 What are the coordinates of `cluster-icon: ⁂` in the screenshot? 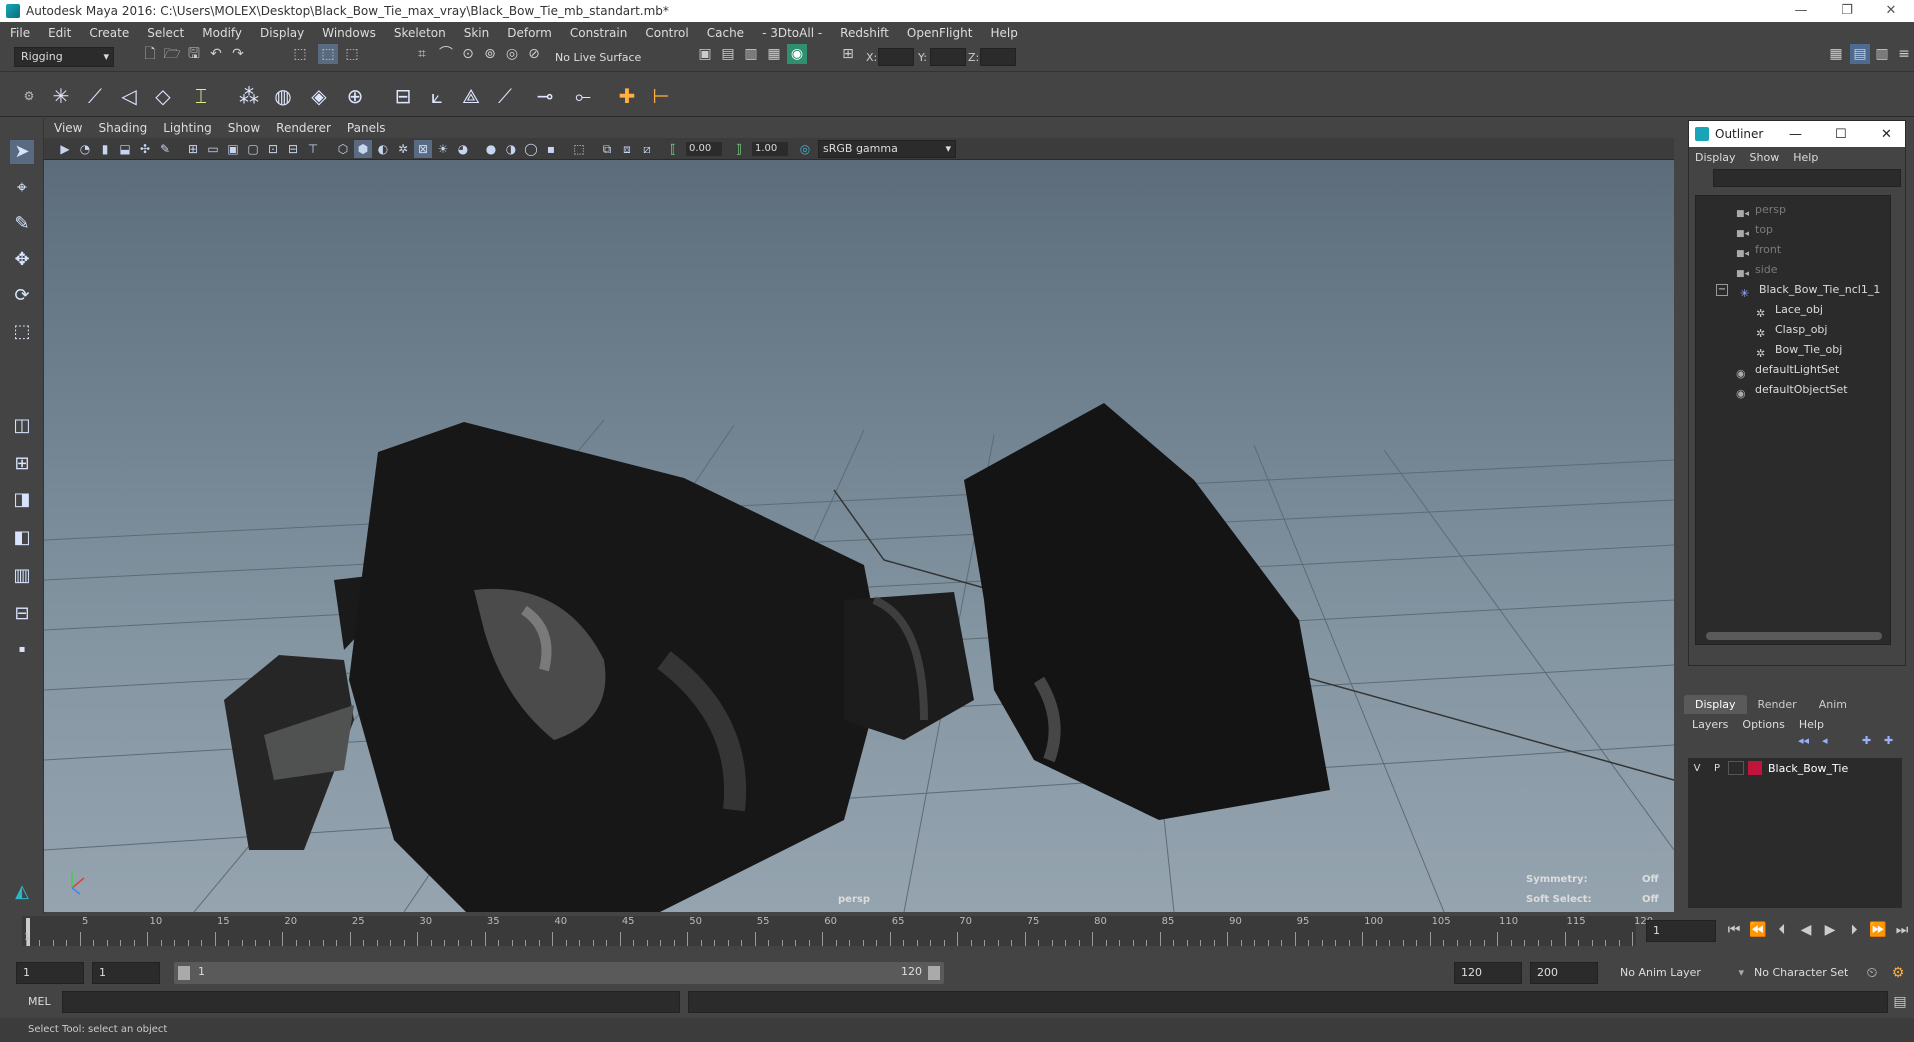 It's located at (249, 96).